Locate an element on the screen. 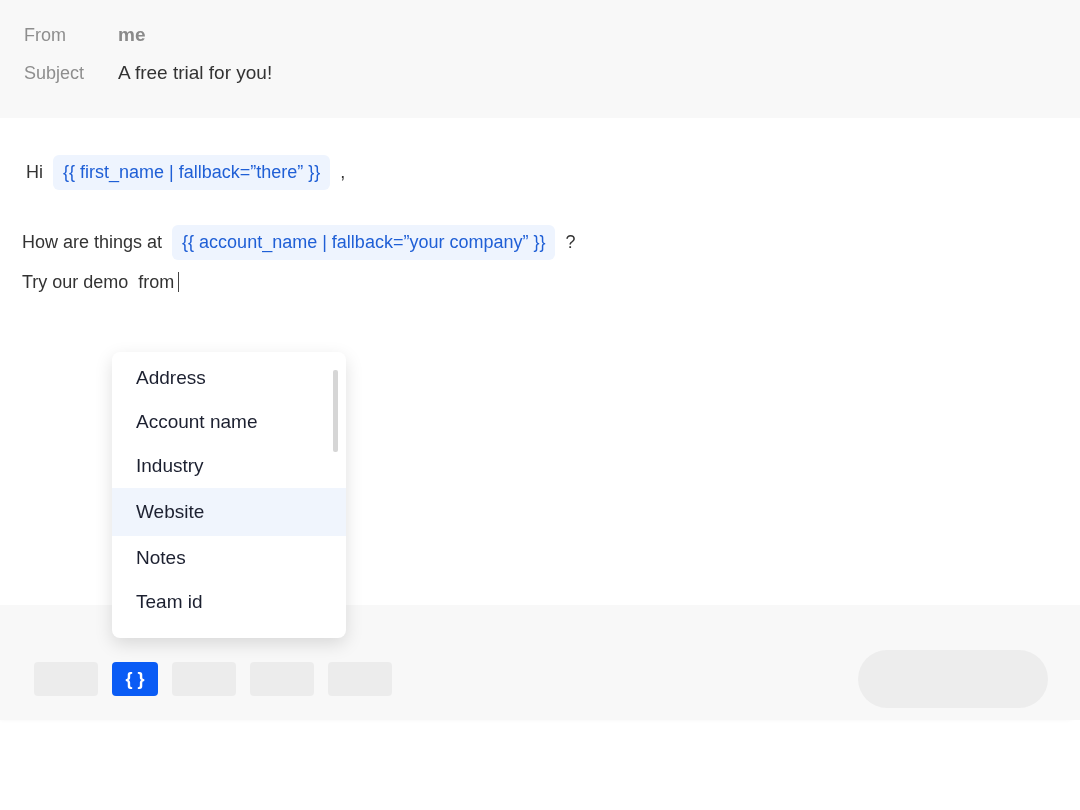 The image size is (1080, 810). body-text: Hi is located at coordinates (34, 172).